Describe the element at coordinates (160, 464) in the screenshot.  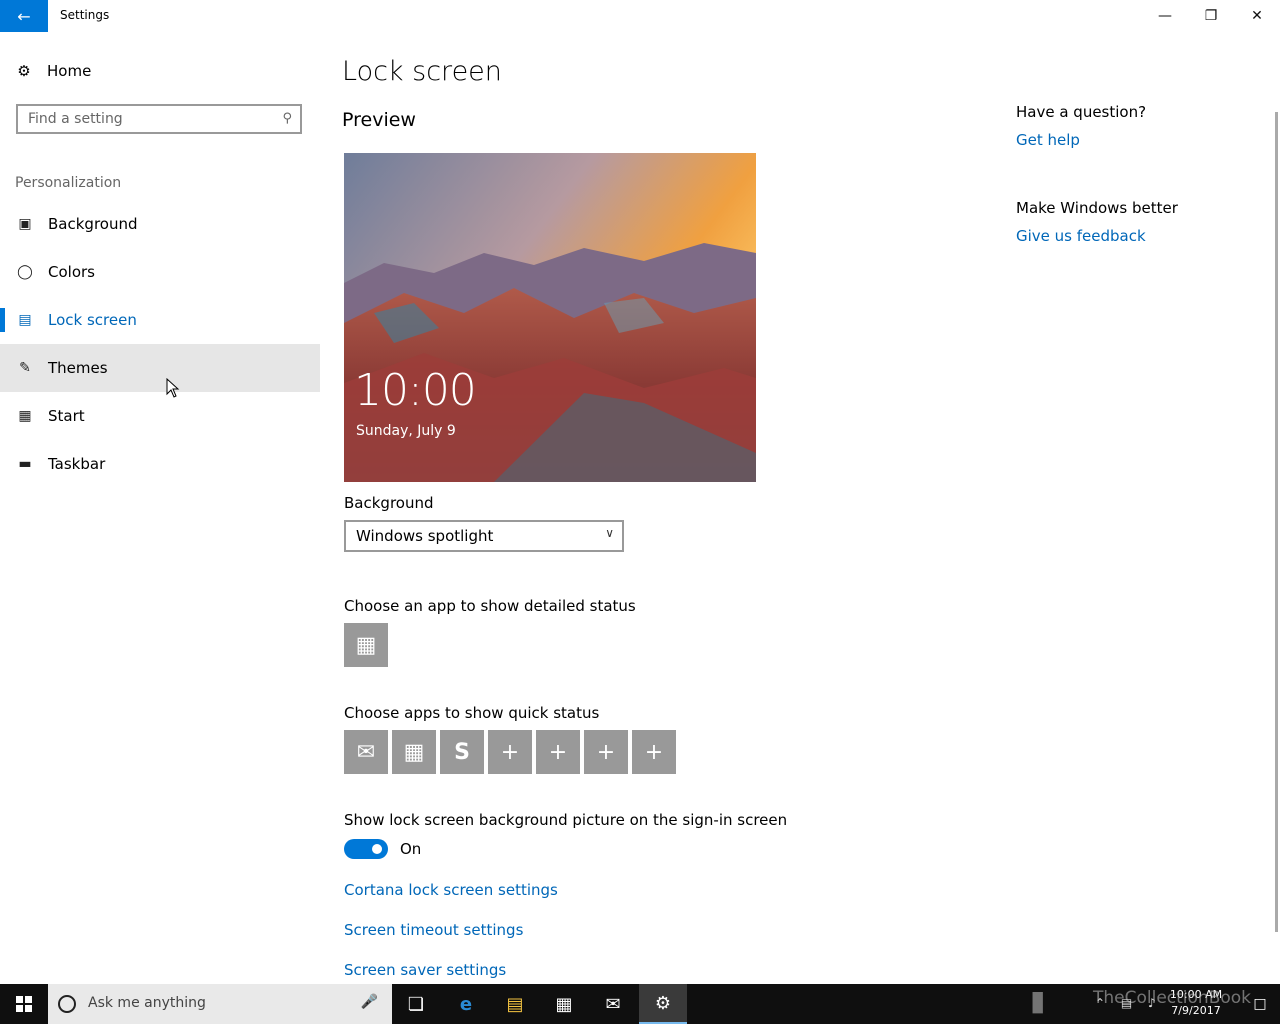
I see `sidebar-item-taskbar: ▬ Taskbar` at that location.